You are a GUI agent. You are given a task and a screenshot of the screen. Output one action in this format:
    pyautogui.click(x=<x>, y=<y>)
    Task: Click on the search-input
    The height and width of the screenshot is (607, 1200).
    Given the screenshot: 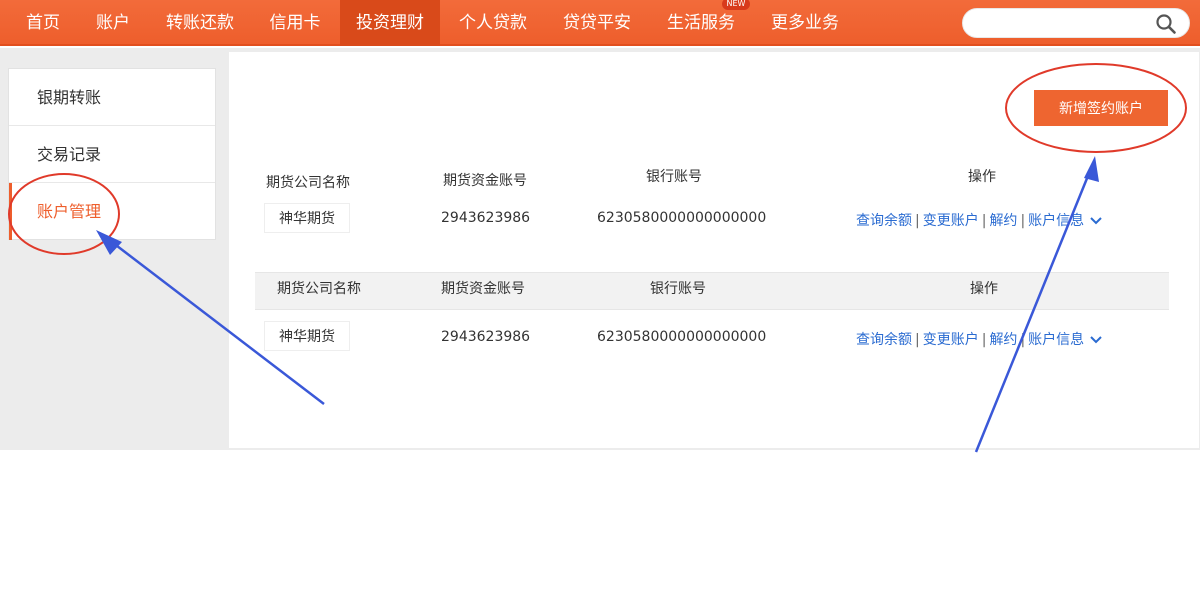 What is the action you would take?
    pyautogui.click(x=1076, y=23)
    